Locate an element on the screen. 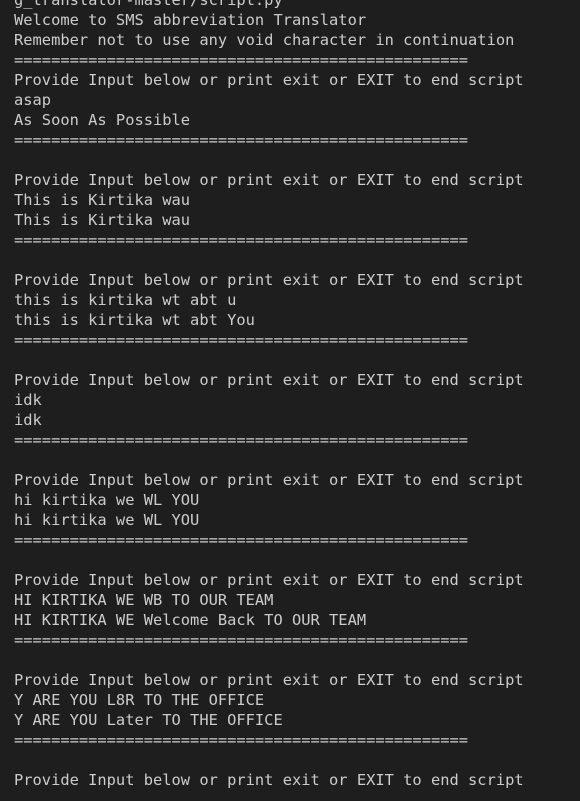 The height and width of the screenshot is (801, 580). user-input-line: HI KIRTIKA WE WB TO OUR TEAM is located at coordinates (144, 600).